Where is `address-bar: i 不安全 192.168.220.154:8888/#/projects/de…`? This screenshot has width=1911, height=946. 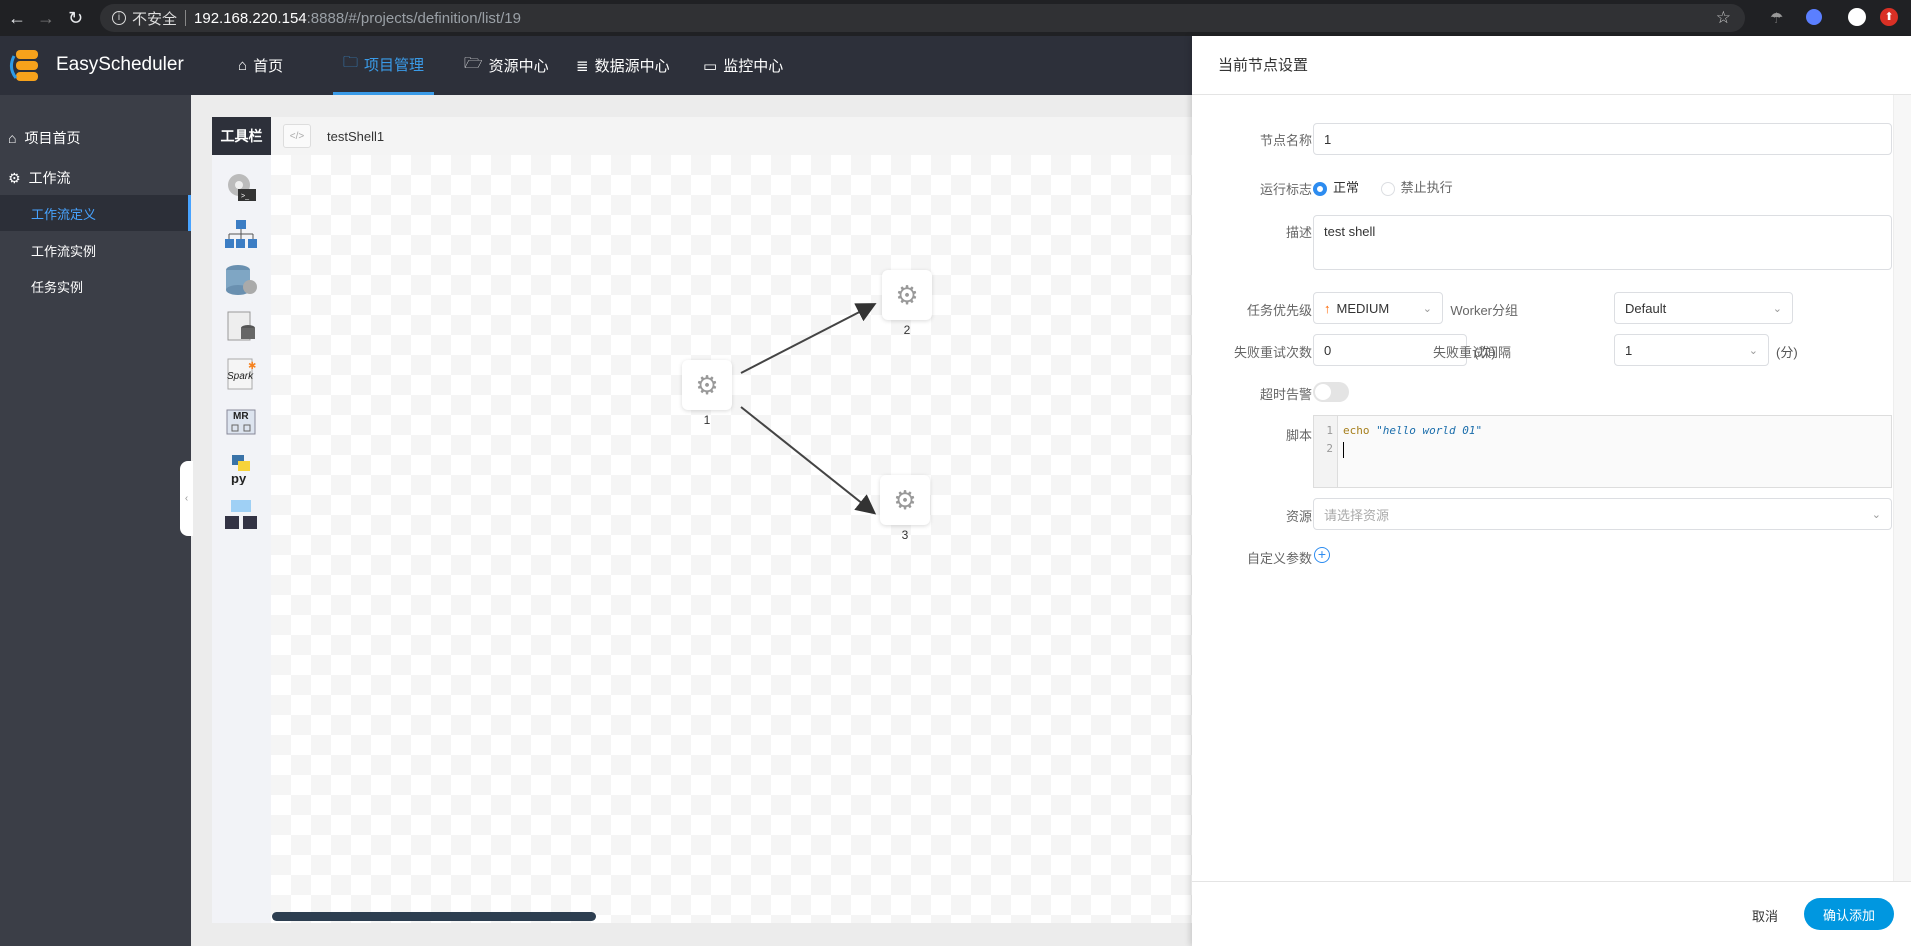
address-bar: i 不安全 192.168.220.154:8888/#/projects/de… is located at coordinates (922, 18).